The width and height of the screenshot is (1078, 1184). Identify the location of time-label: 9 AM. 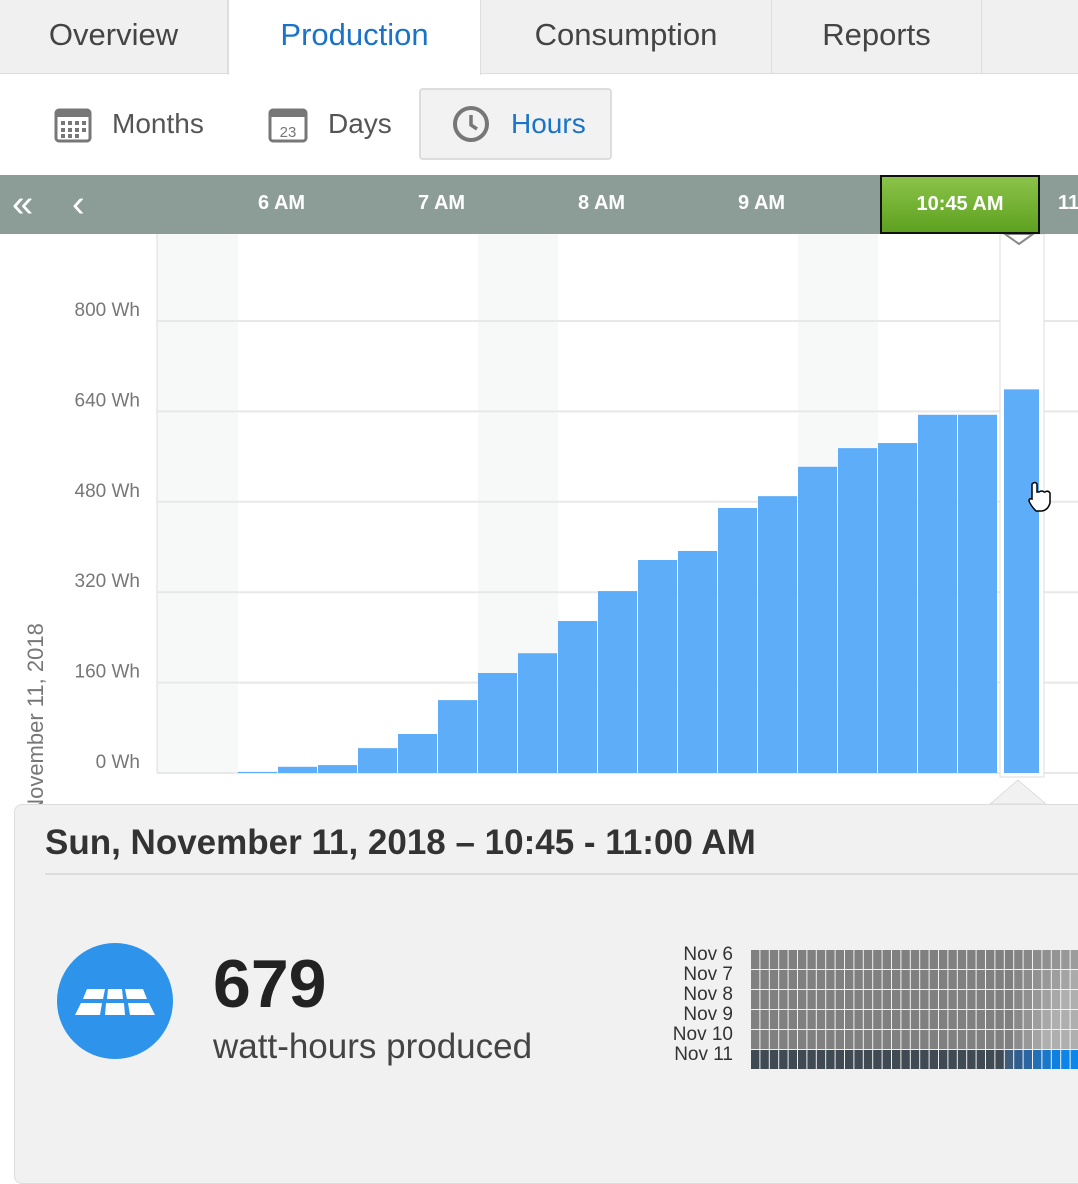
(761, 203).